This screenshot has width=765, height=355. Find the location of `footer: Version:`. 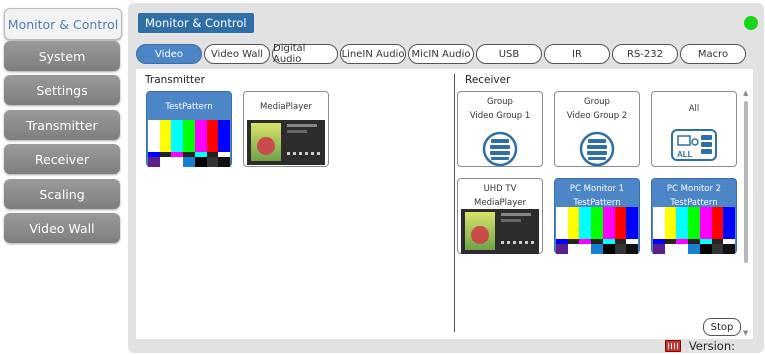

footer: Version: is located at coordinates (699, 346).